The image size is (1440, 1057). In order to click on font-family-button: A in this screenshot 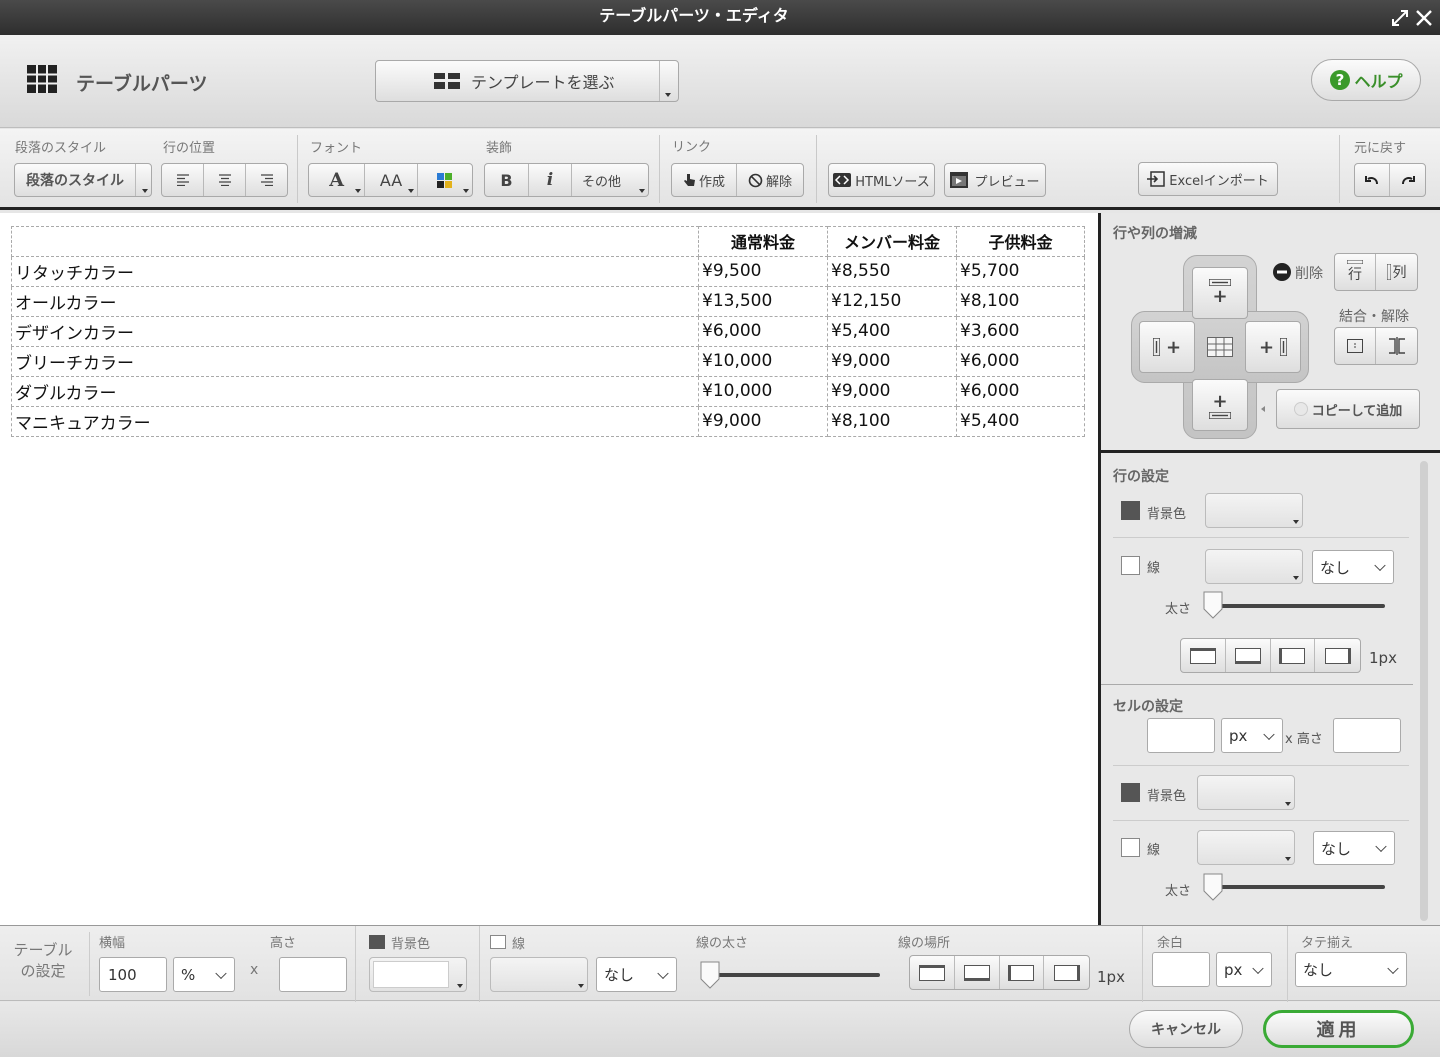, I will do `click(337, 180)`.